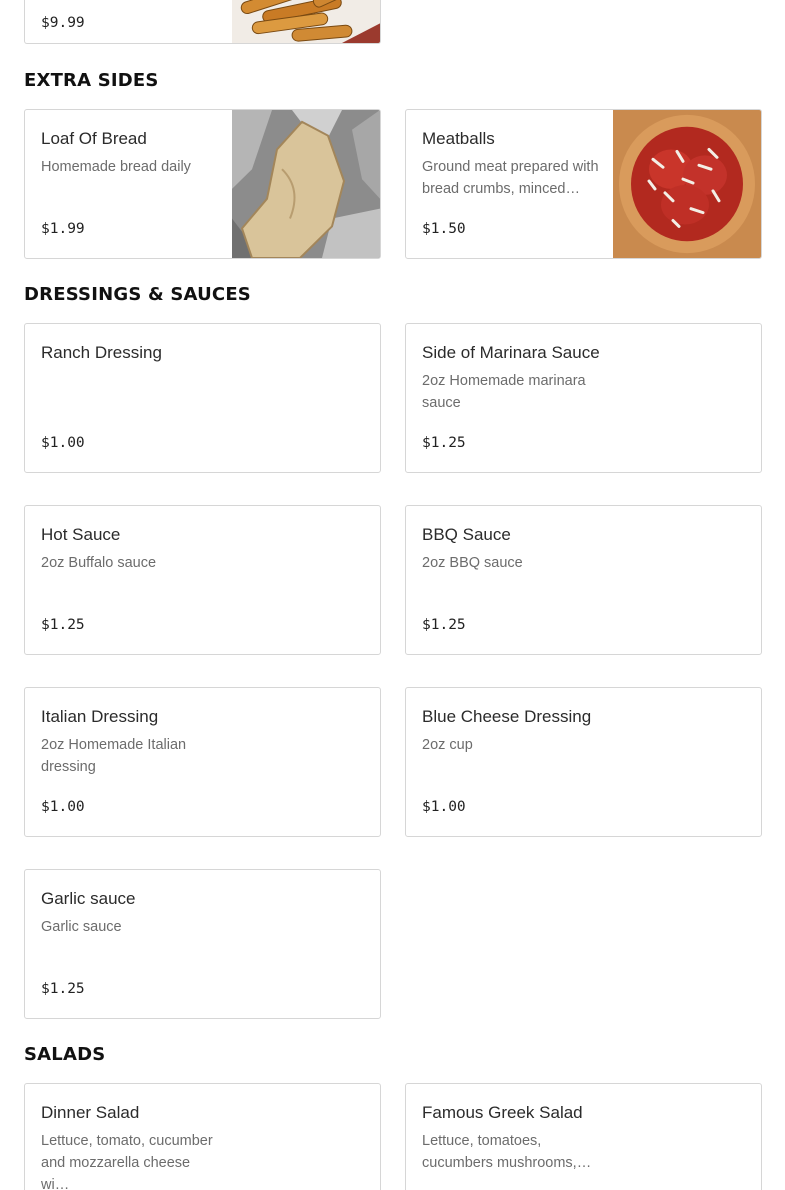 The width and height of the screenshot is (785, 1190). I want to click on item-price: $1.99, so click(63, 229).